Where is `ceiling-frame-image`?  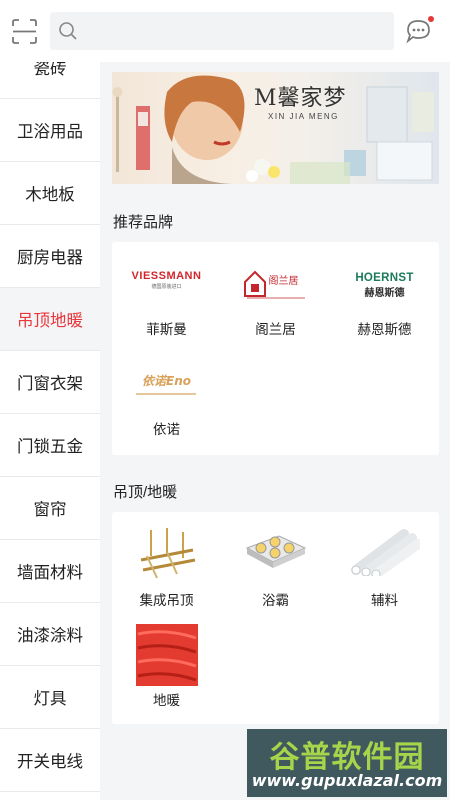
ceiling-frame-image is located at coordinates (167, 553).